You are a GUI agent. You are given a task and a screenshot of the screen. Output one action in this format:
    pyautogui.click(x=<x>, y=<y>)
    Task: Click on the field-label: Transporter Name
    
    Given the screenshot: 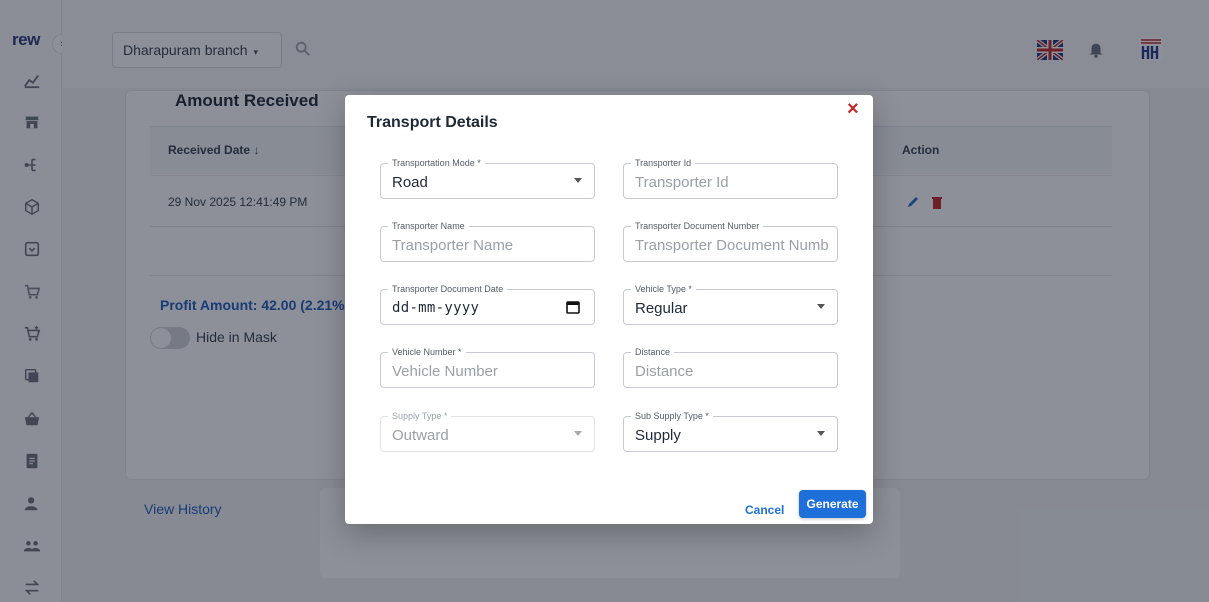 What is the action you would take?
    pyautogui.click(x=428, y=226)
    